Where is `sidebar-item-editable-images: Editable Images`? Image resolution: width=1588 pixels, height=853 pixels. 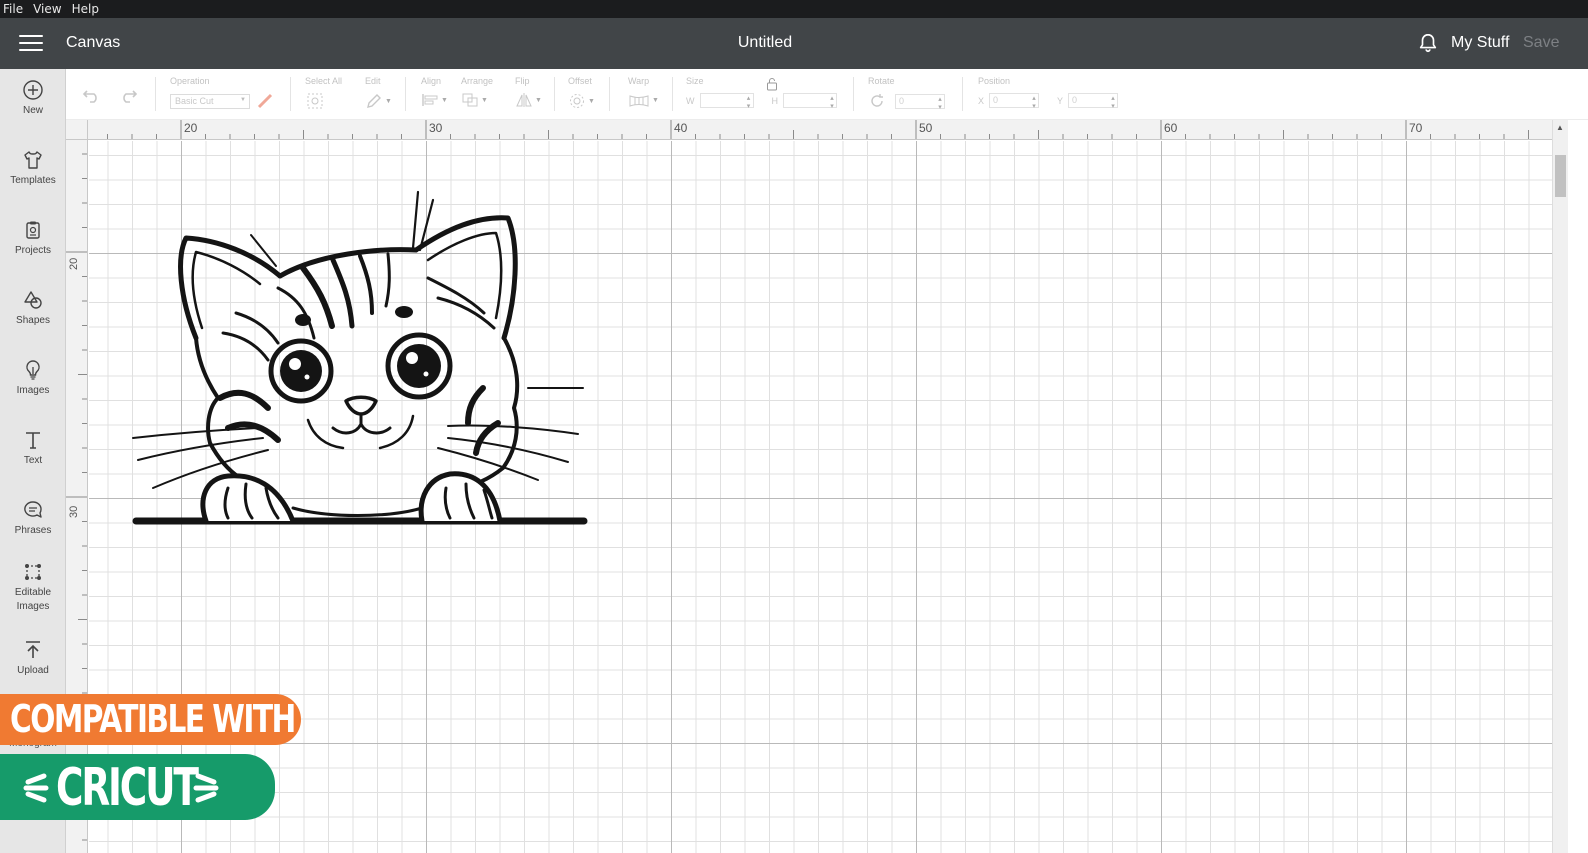
sidebar-item-editable-images: Editable Images is located at coordinates (33, 587).